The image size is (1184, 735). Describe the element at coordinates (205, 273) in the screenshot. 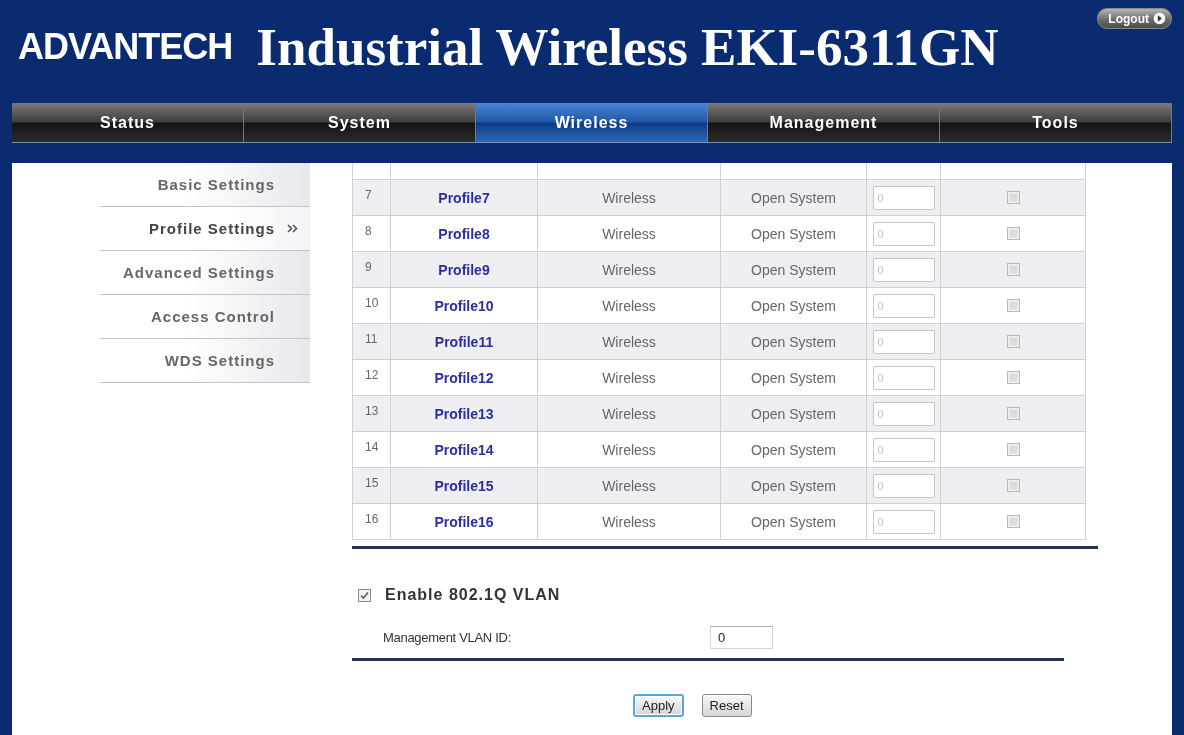

I see `sidebar-item: Advanced Settings` at that location.